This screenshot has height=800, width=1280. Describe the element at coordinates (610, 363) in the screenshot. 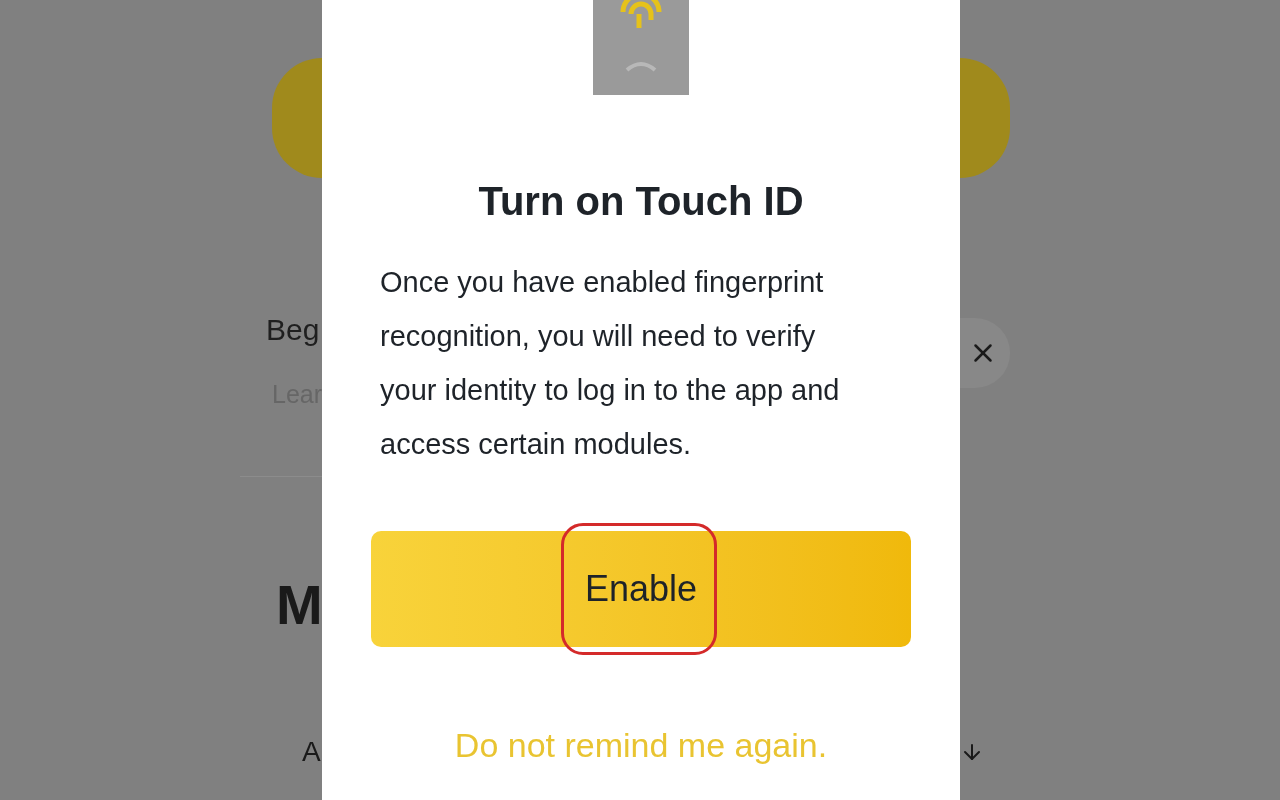

I see `dialog-message: Once you have enabled fingerprint recognition, you will need to verify your identity to log in to the app and access certain modules.` at that location.